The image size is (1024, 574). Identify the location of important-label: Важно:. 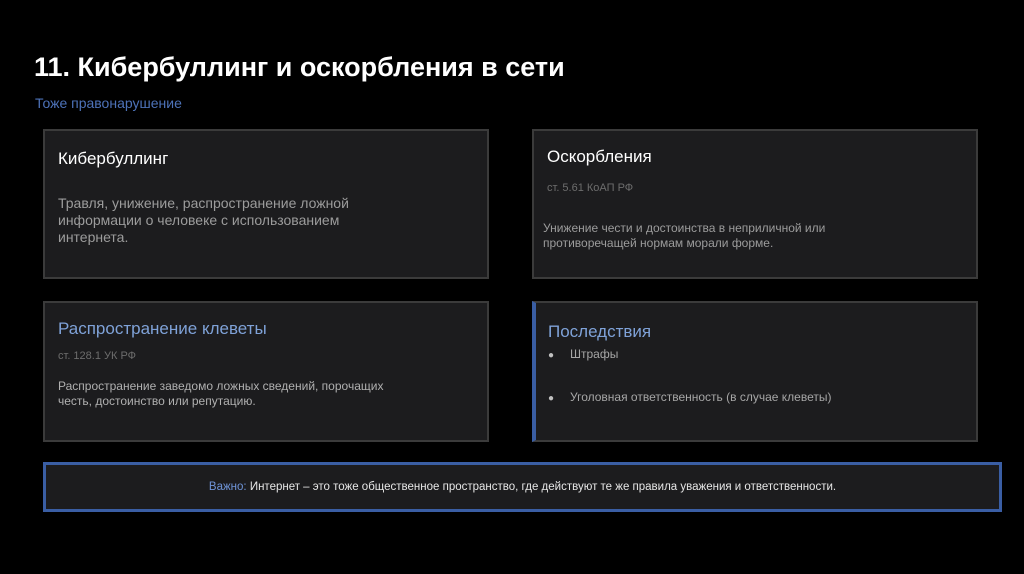
(227, 487).